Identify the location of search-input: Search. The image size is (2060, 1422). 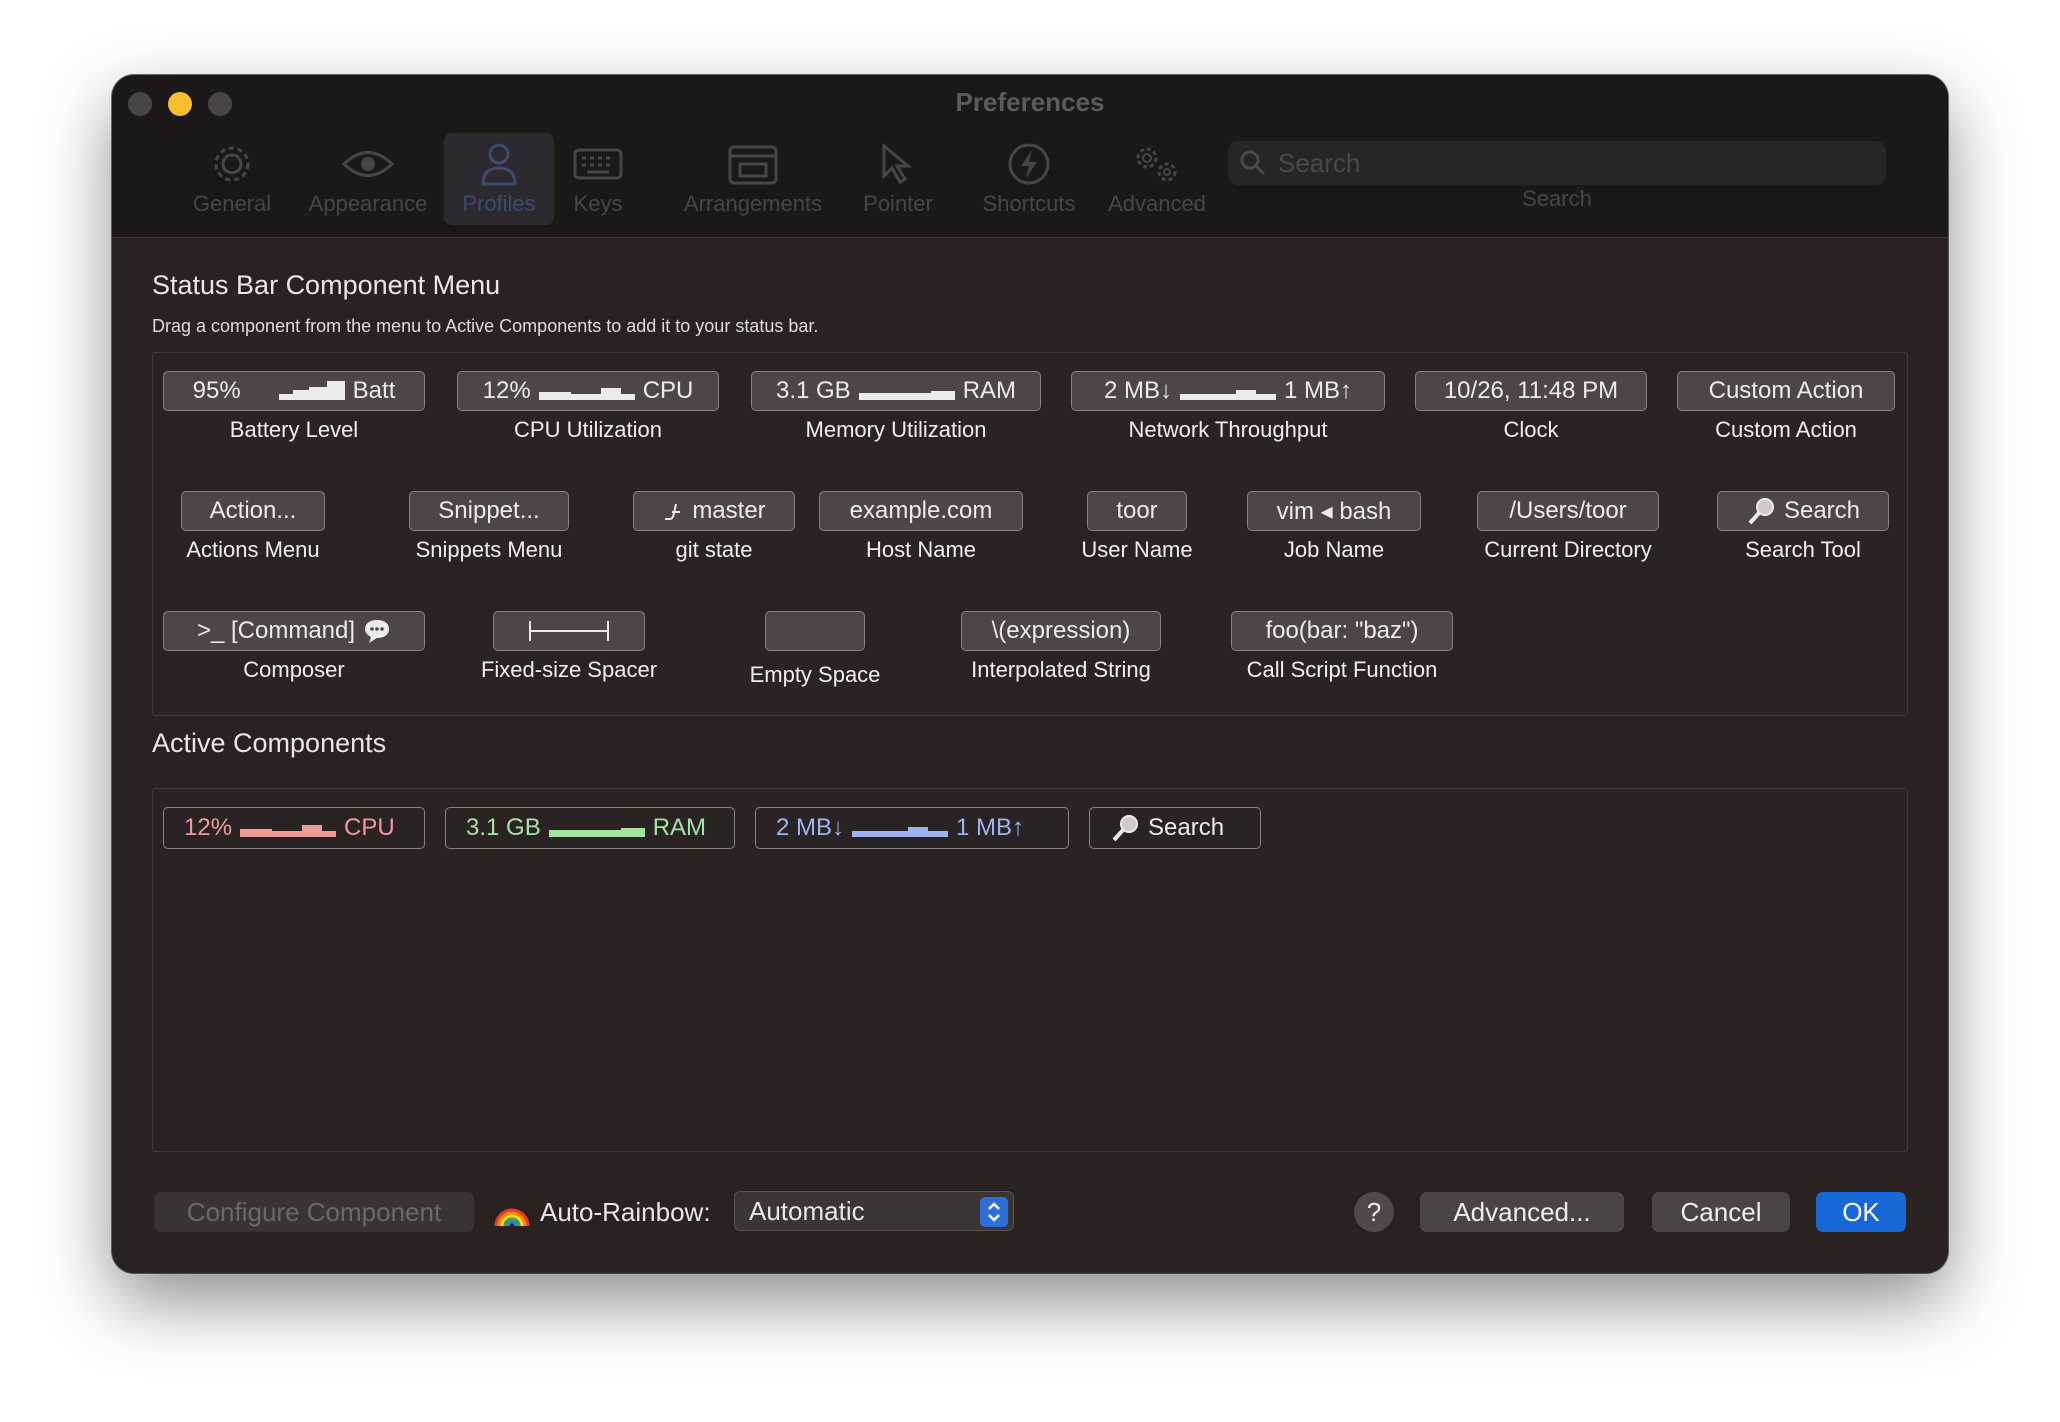
(1557, 163).